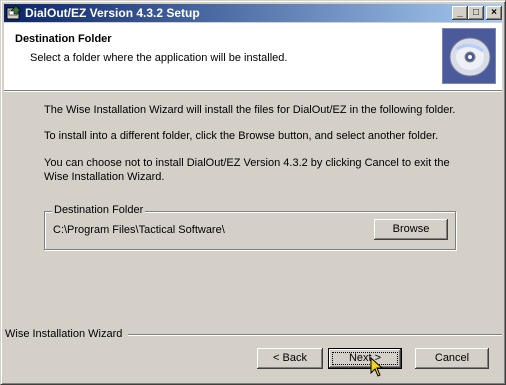  I want to click on destination-path: C:\Program Files\Tactical Software\, so click(139, 230).